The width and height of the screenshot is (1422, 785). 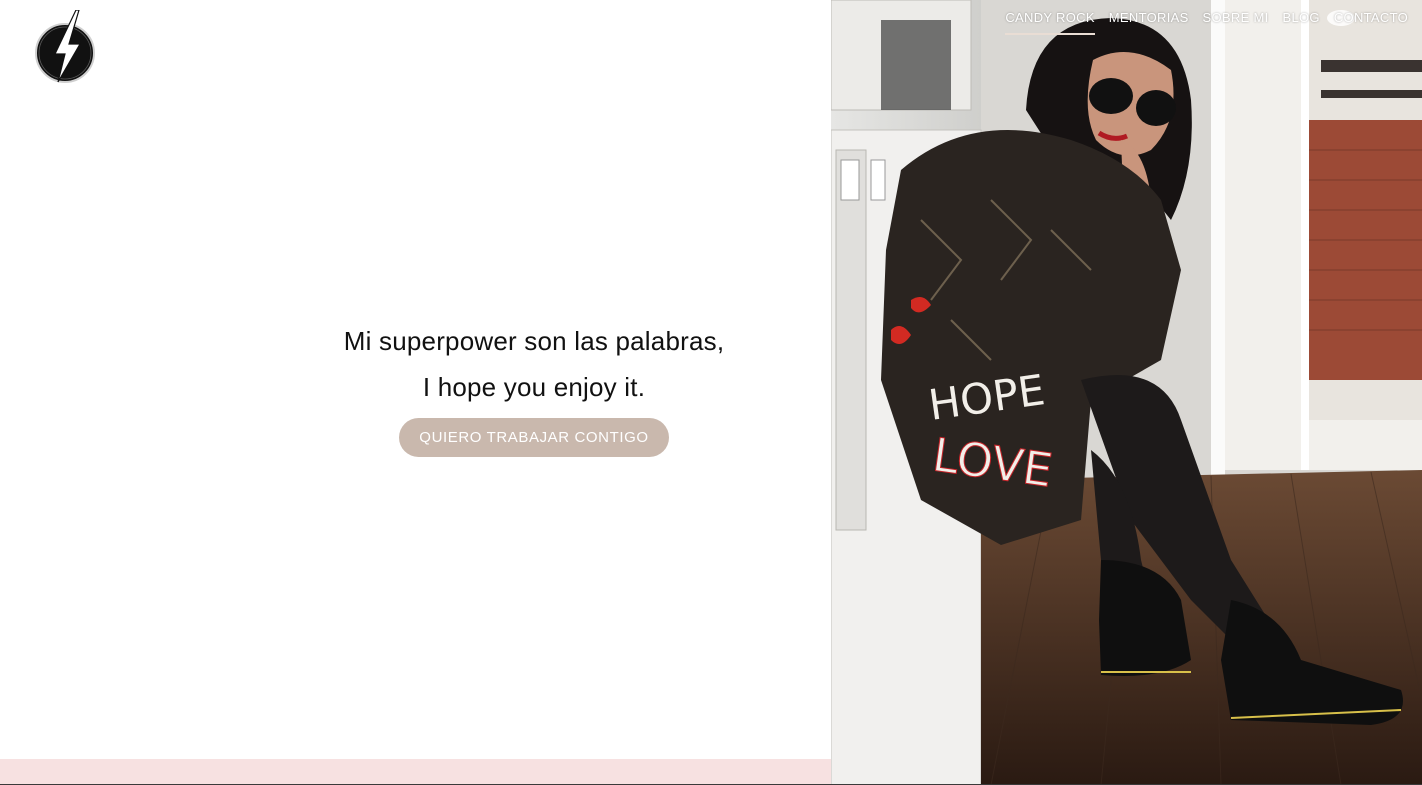 I want to click on work-with-me-button: QUIERO TRABAJAR CONTIGO, so click(x=534, y=437).